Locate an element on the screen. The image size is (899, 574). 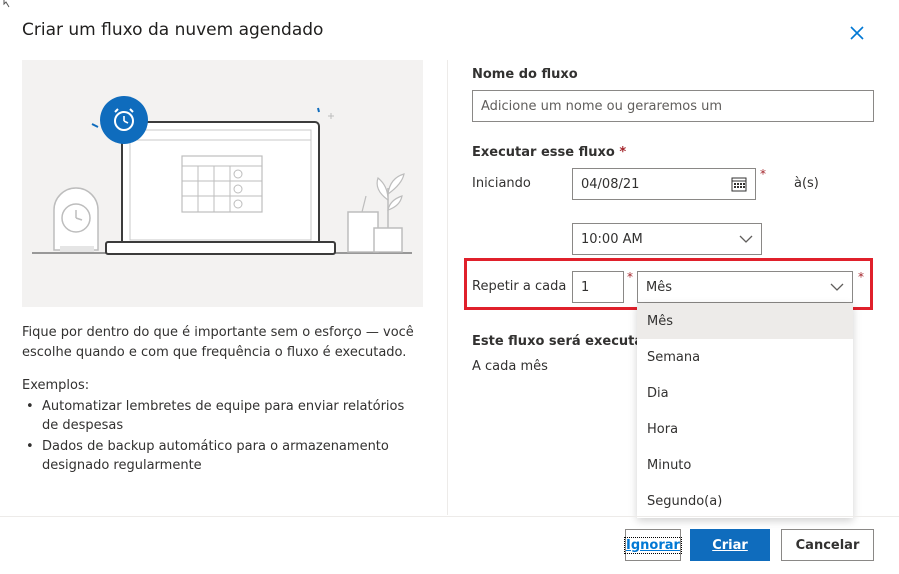
start-time-dropdown: 10:00 AM is located at coordinates (667, 239).